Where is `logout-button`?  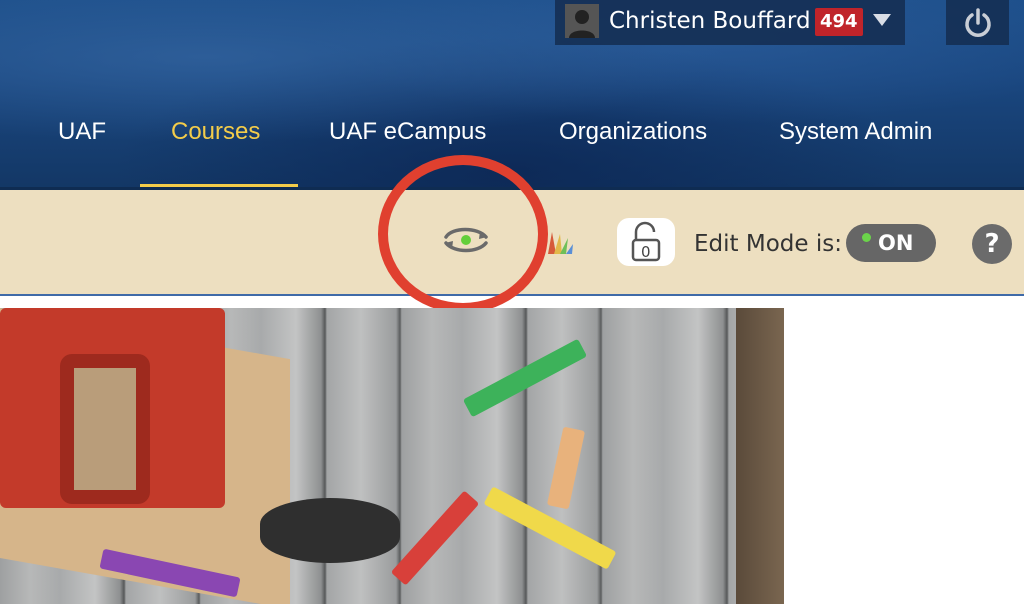
logout-button is located at coordinates (977, 22).